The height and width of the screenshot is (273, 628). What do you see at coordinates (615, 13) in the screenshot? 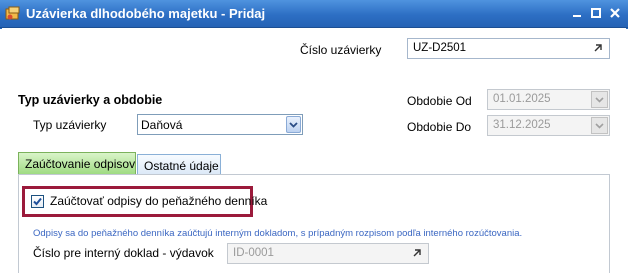
I see `close-icon` at bounding box center [615, 13].